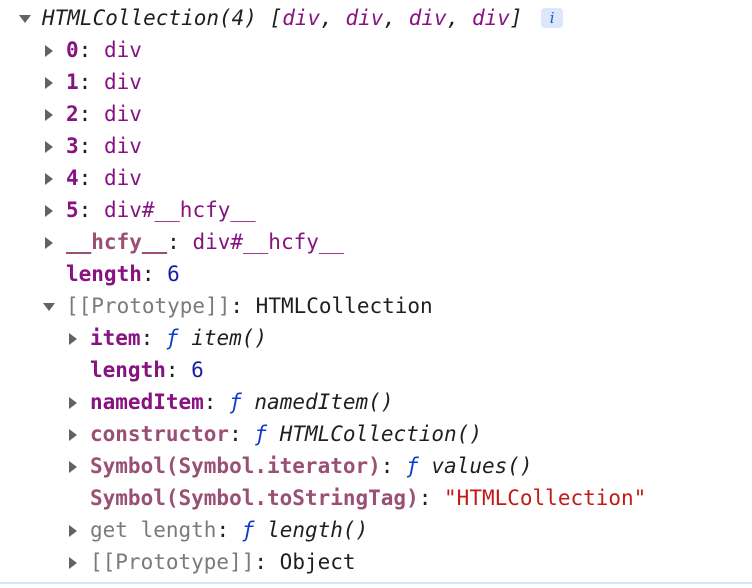  I want to click on function-signature: item(), so click(229, 338).